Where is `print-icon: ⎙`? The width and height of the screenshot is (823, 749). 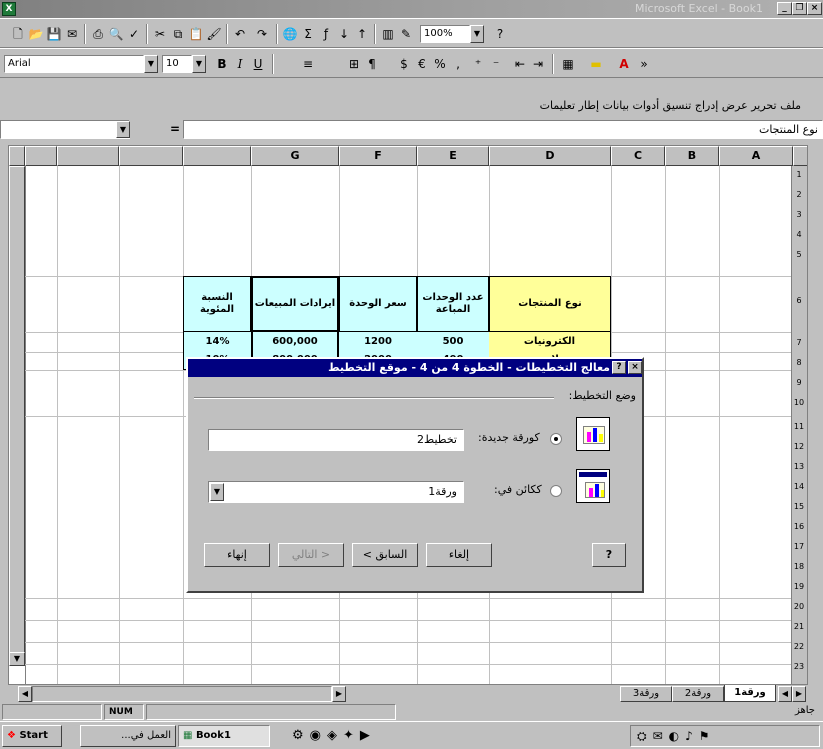
print-icon: ⎙ is located at coordinates (98, 34).